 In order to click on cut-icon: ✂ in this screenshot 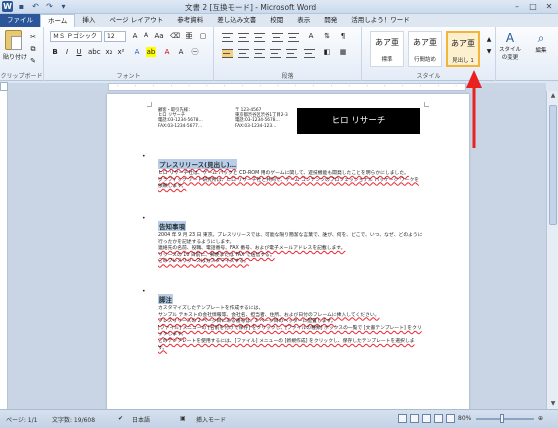, I will do `click(33, 37)`.